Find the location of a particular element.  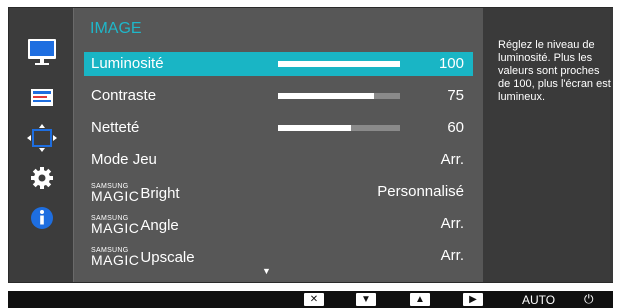

menu-item-label: Mode Jeu is located at coordinates (124, 159).